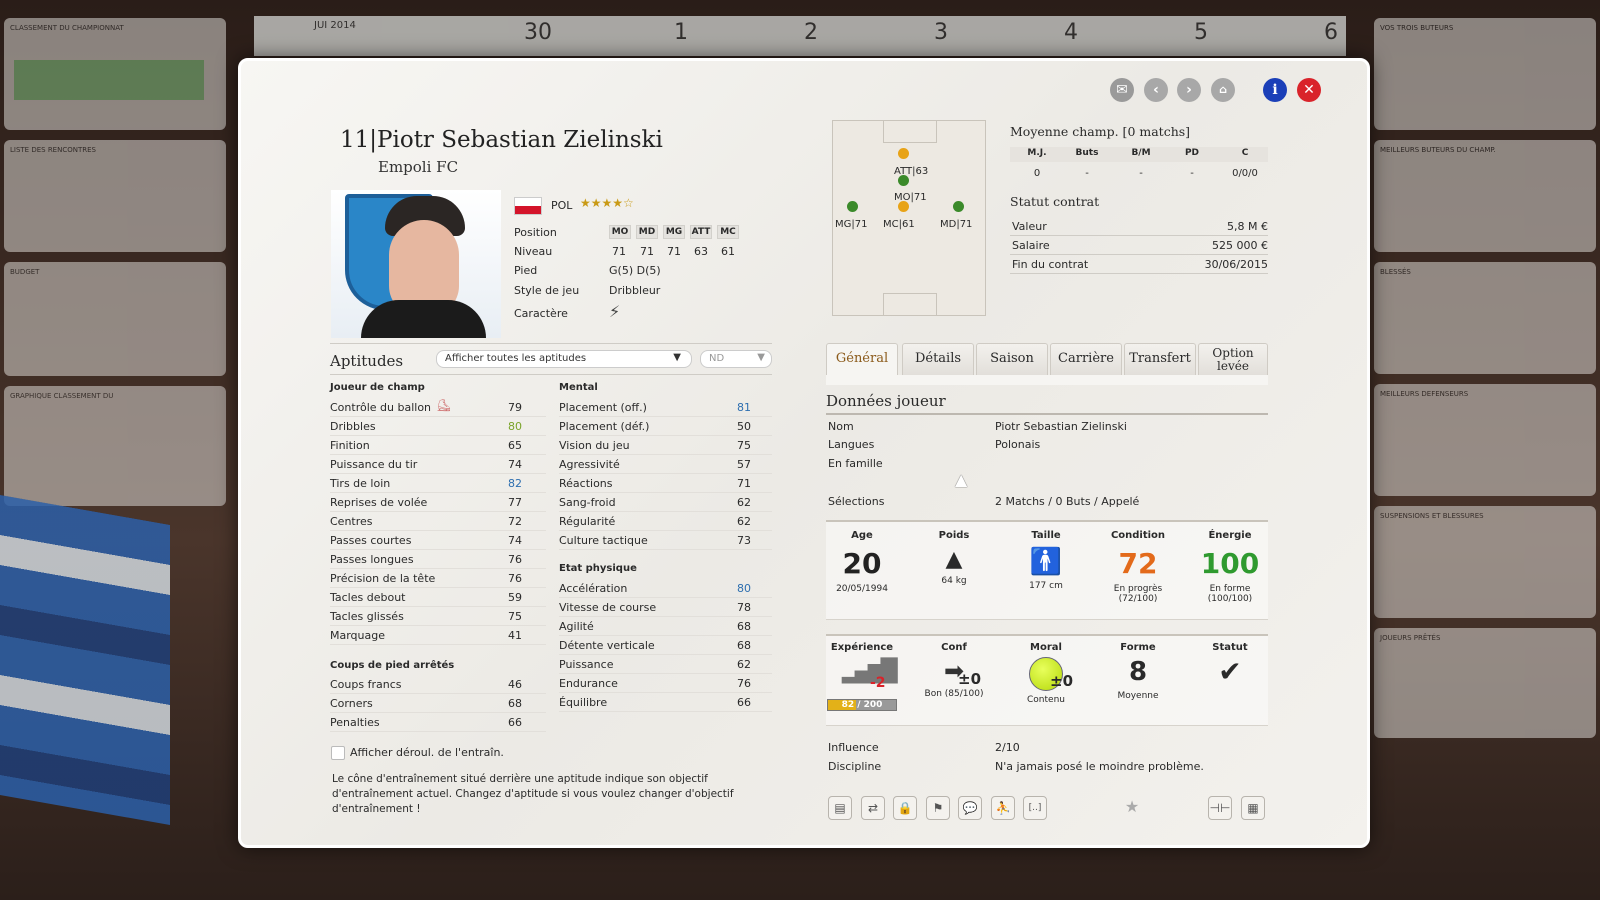 This screenshot has width=1600, height=900. I want to click on stat-header: Conf, so click(954, 647).